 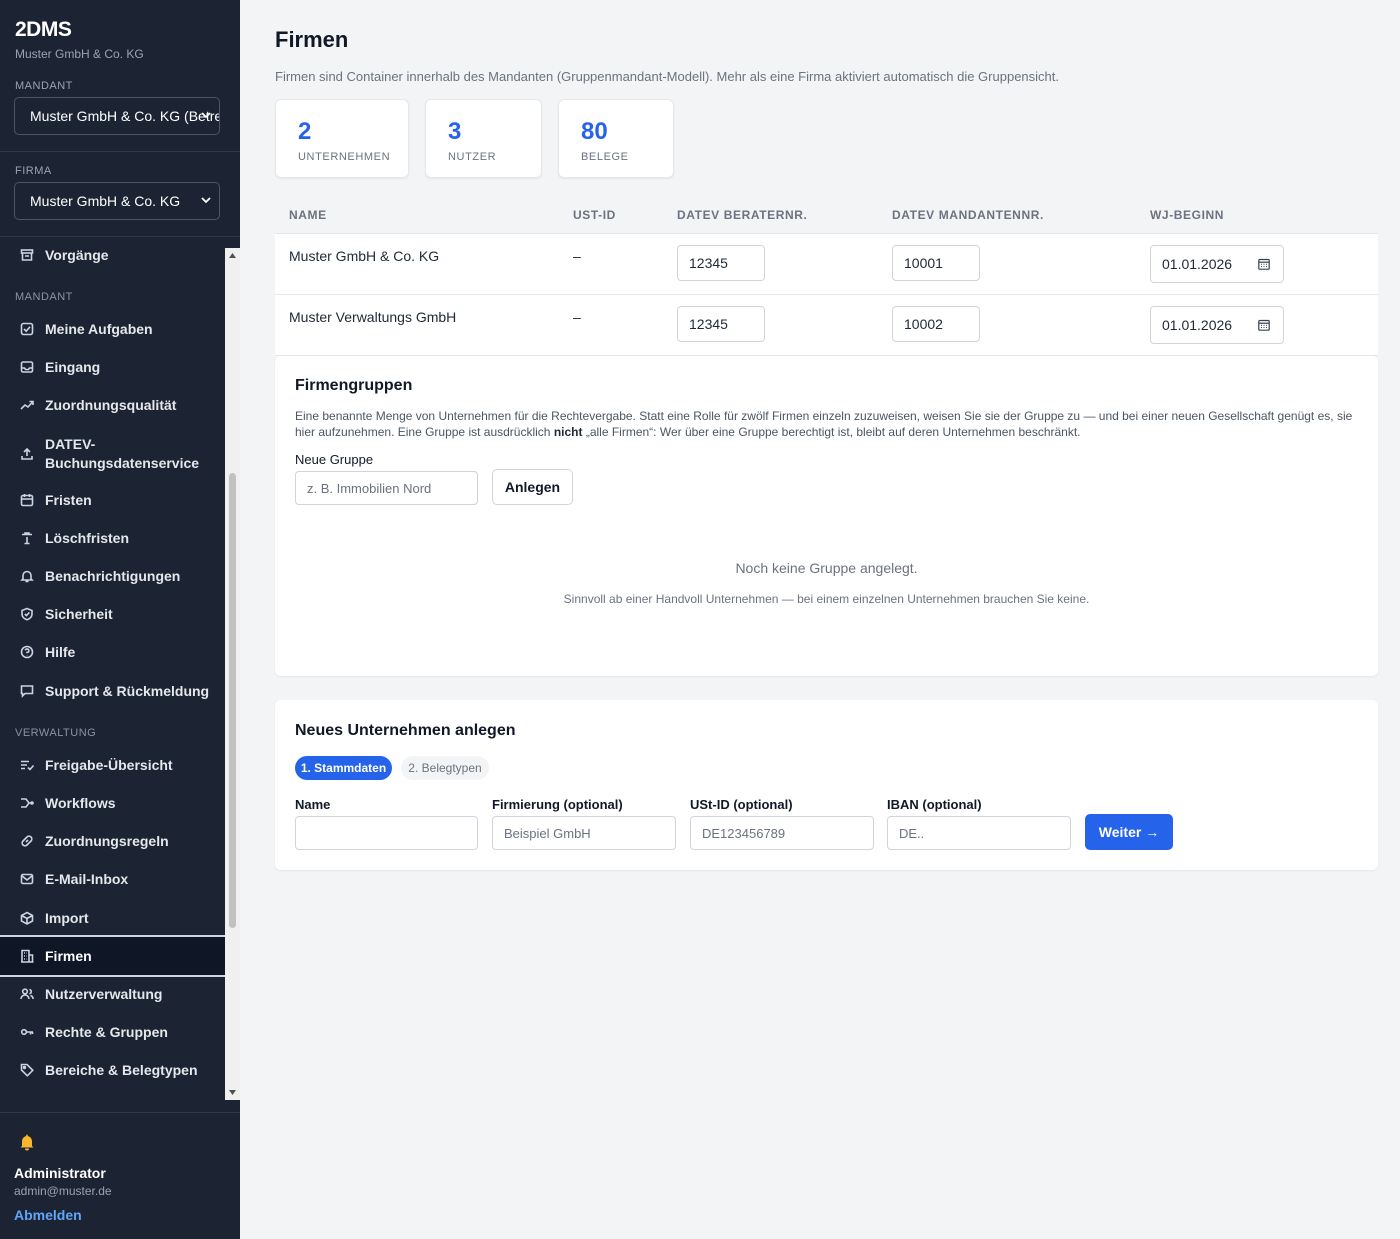 I want to click on stat-label: NUTZER, so click(x=472, y=157).